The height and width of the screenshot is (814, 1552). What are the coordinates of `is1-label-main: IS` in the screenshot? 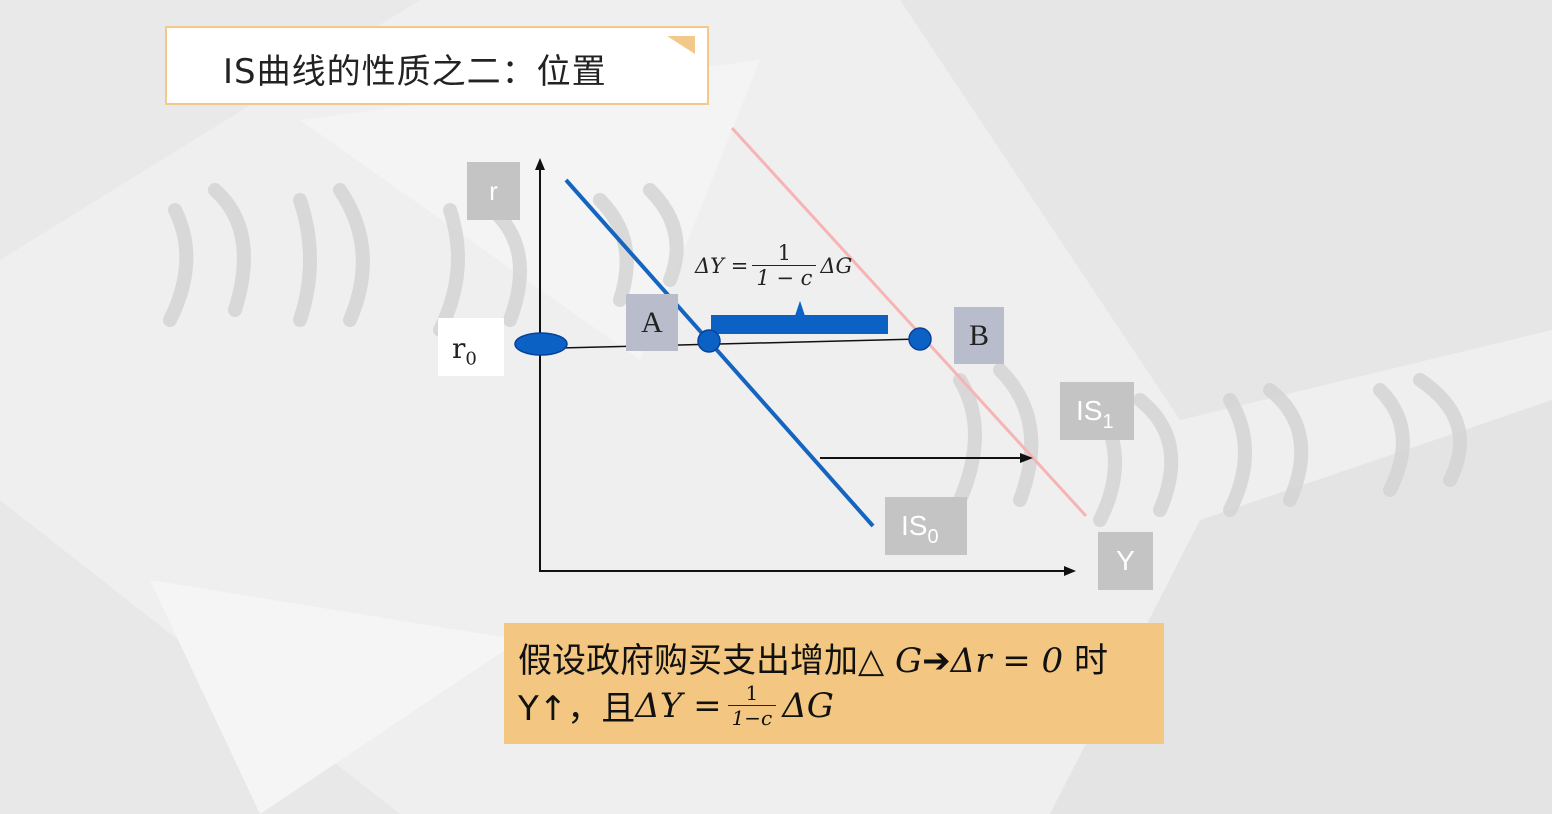 It's located at (1089, 410).